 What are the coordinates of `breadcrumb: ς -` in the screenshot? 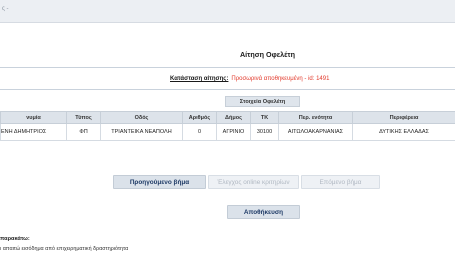 It's located at (5, 9).